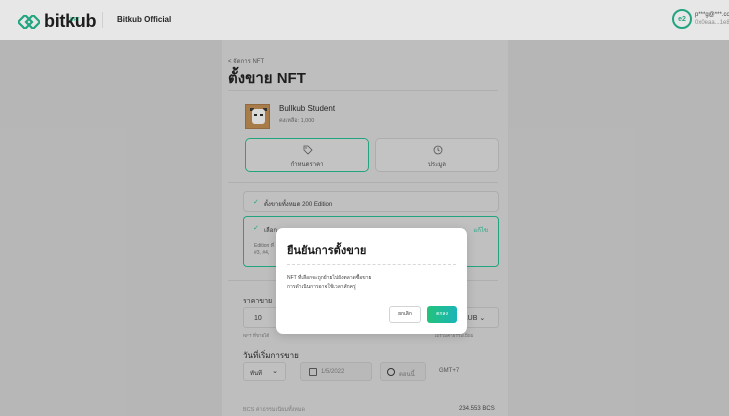 The image size is (729, 416). Describe the element at coordinates (371, 264) in the screenshot. I see `dialog-divider` at that location.